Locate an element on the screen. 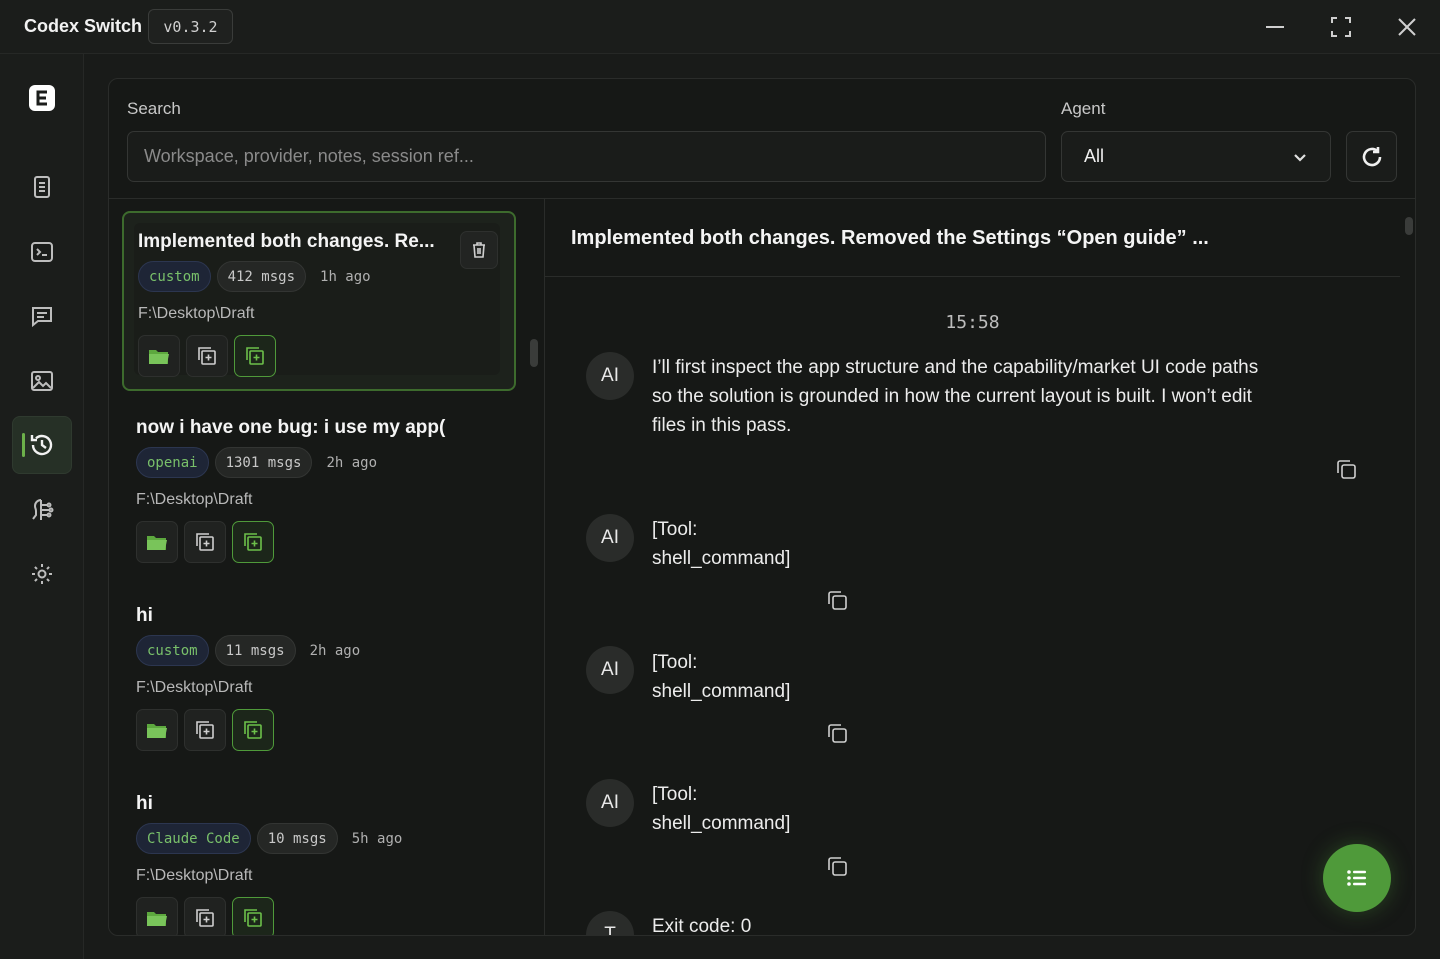 The image size is (1440, 959). document-icon is located at coordinates (42, 187).